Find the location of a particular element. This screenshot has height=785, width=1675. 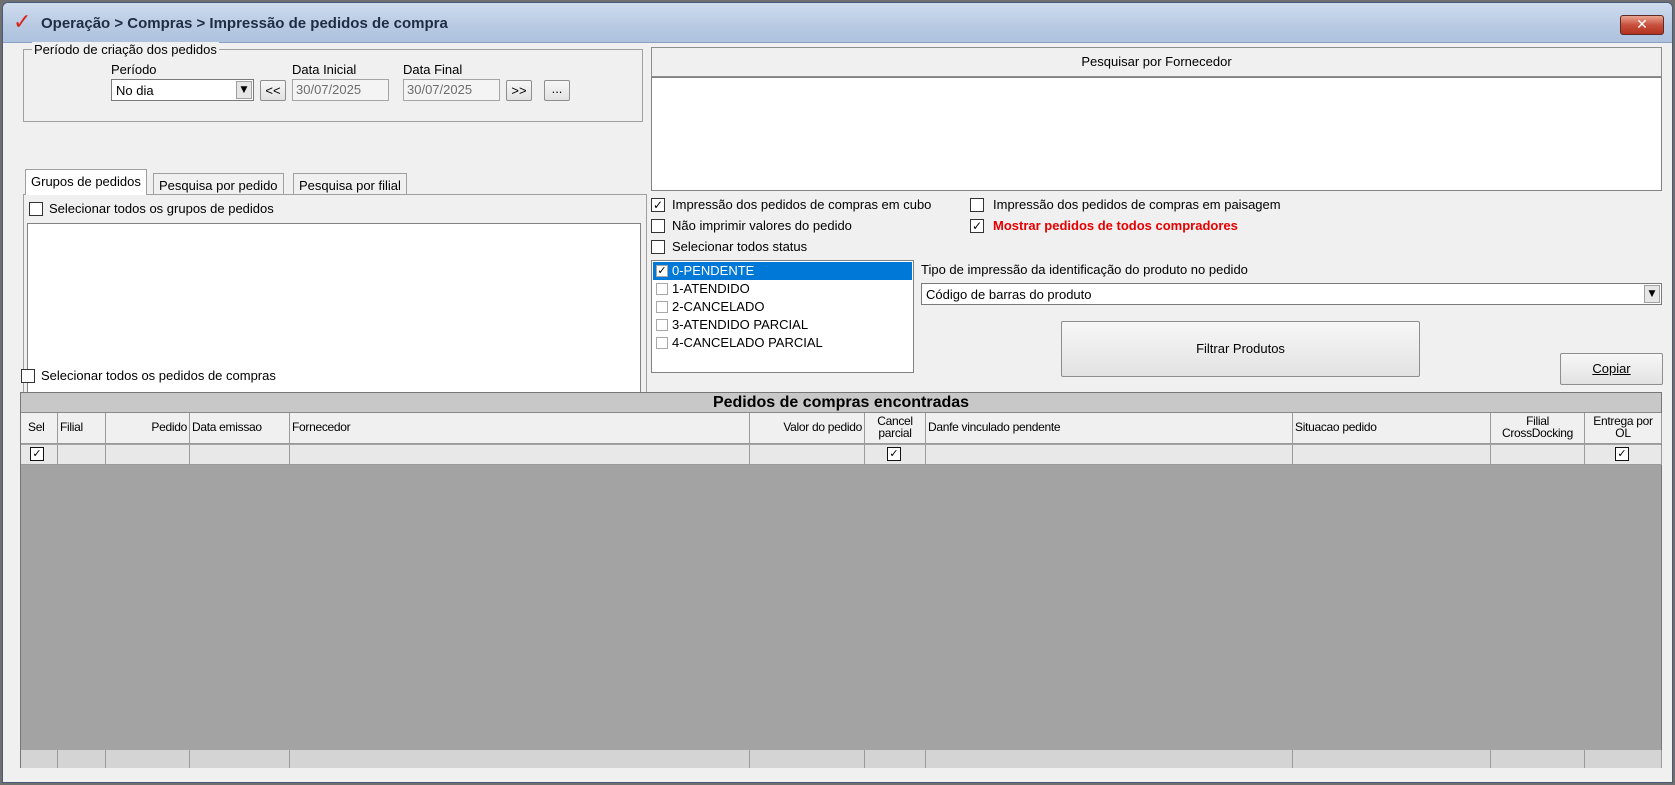

row-cell-pedido is located at coordinates (148, 455).